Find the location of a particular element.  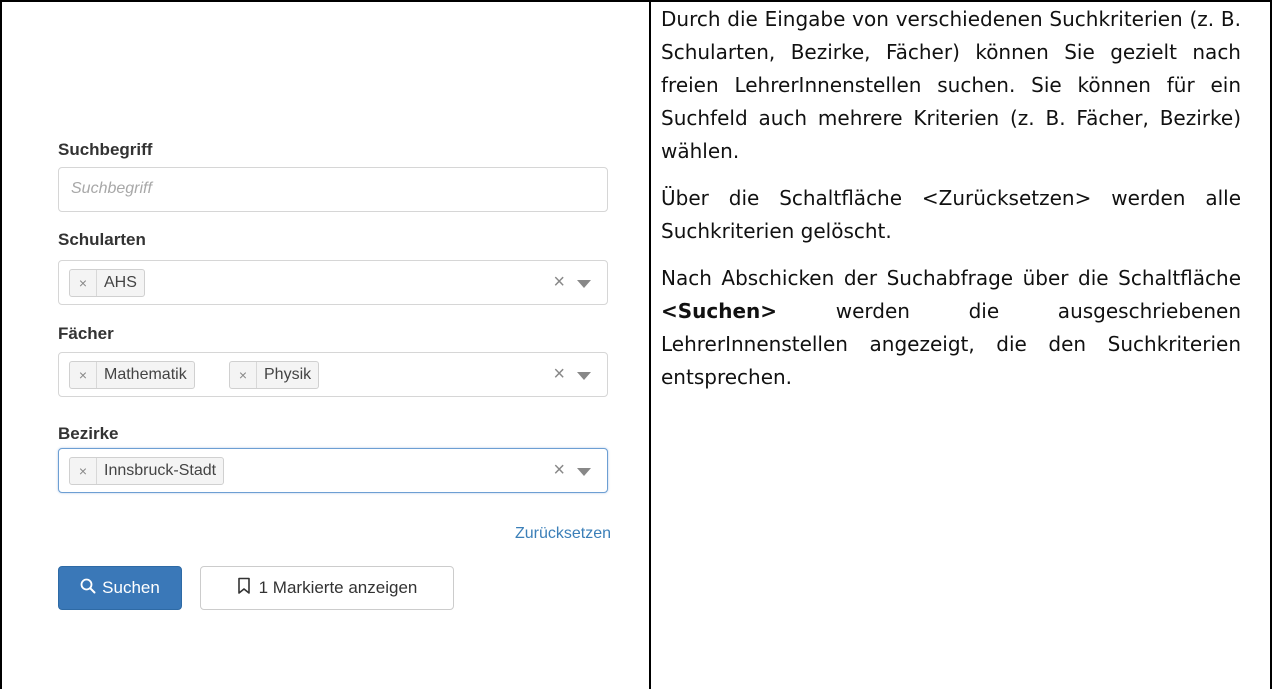

tag-ahs: × AHS is located at coordinates (107, 283).